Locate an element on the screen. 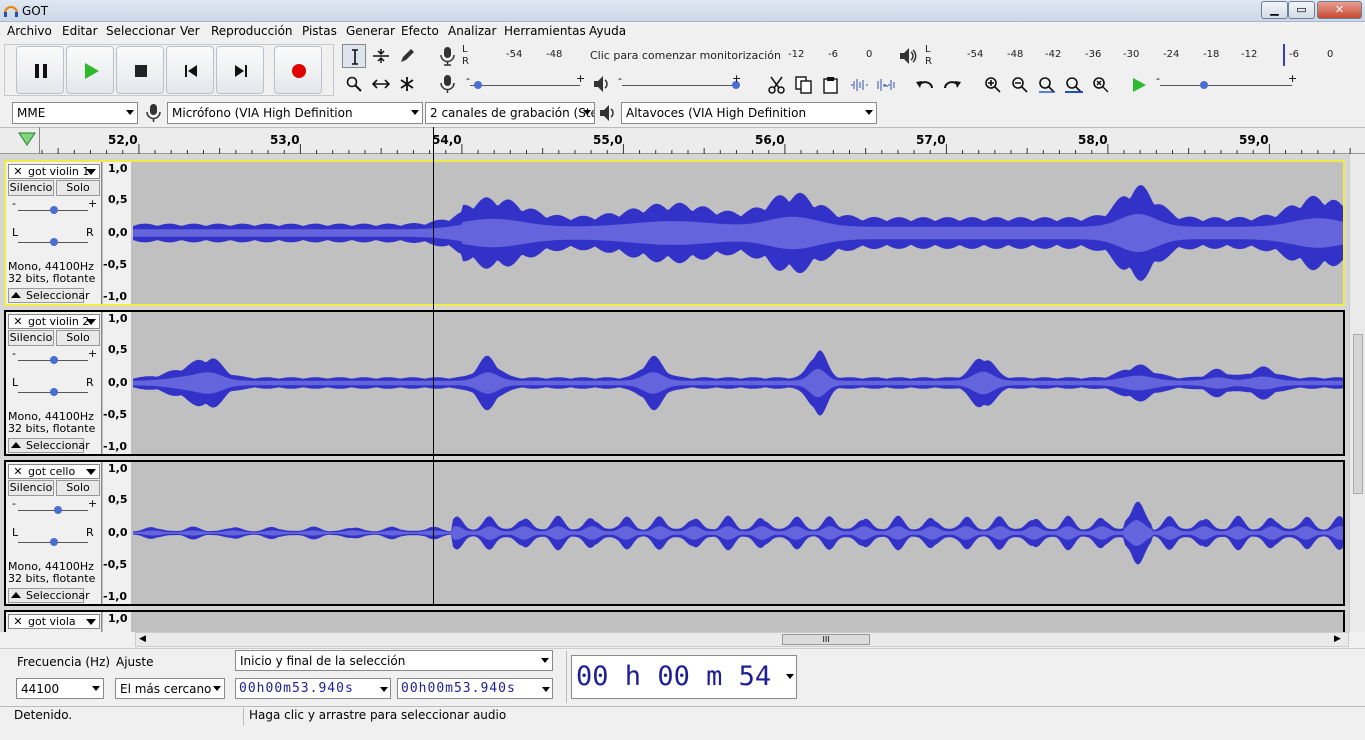 This screenshot has height=740, width=1365. track-viola: ✕ got viola 1,0 is located at coordinates (674, 621).